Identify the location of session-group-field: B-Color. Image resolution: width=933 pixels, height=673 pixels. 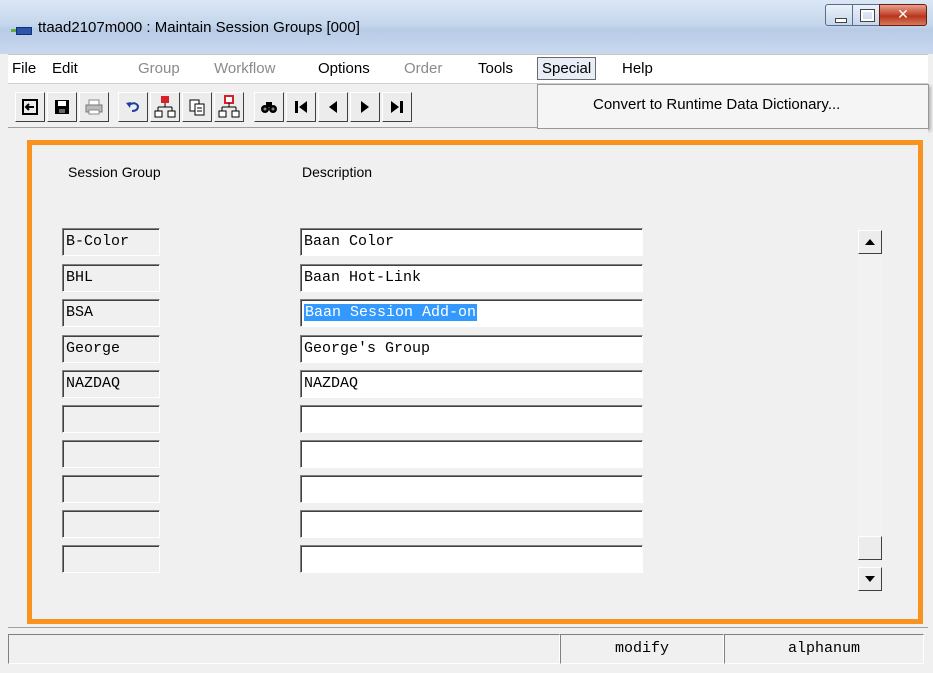
(111, 242).